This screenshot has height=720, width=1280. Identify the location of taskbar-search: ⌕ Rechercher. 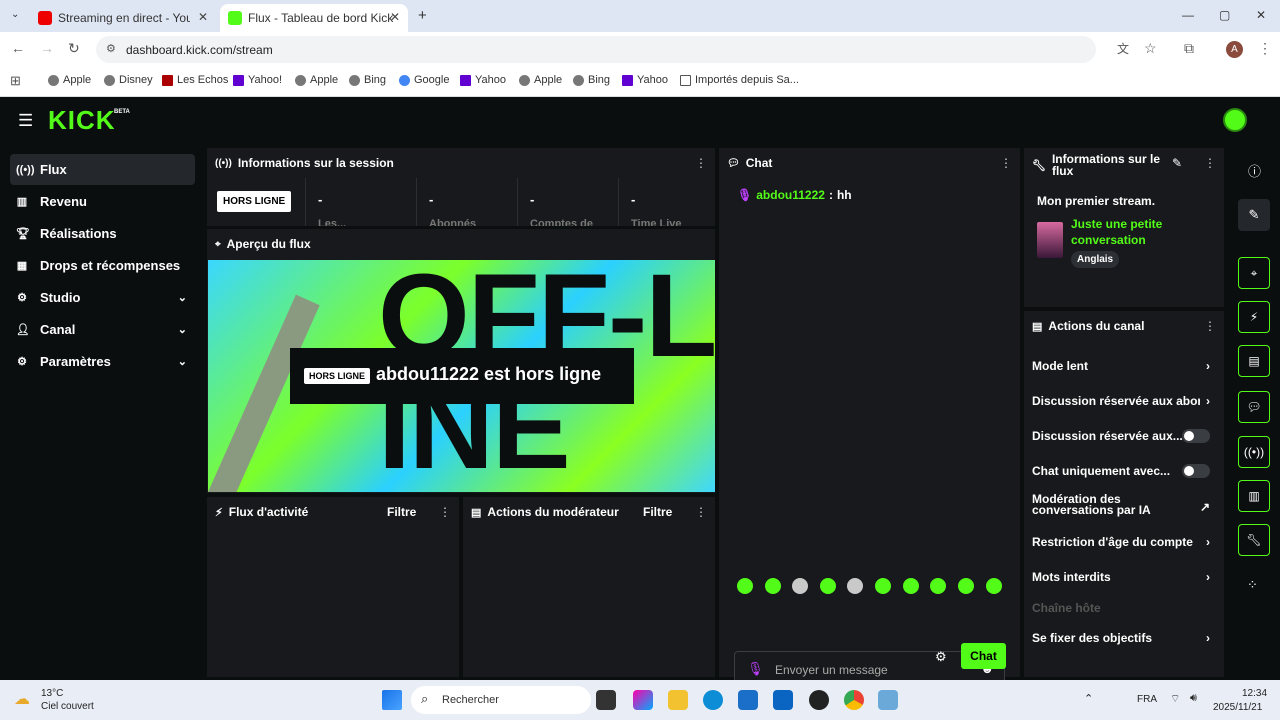
(501, 700).